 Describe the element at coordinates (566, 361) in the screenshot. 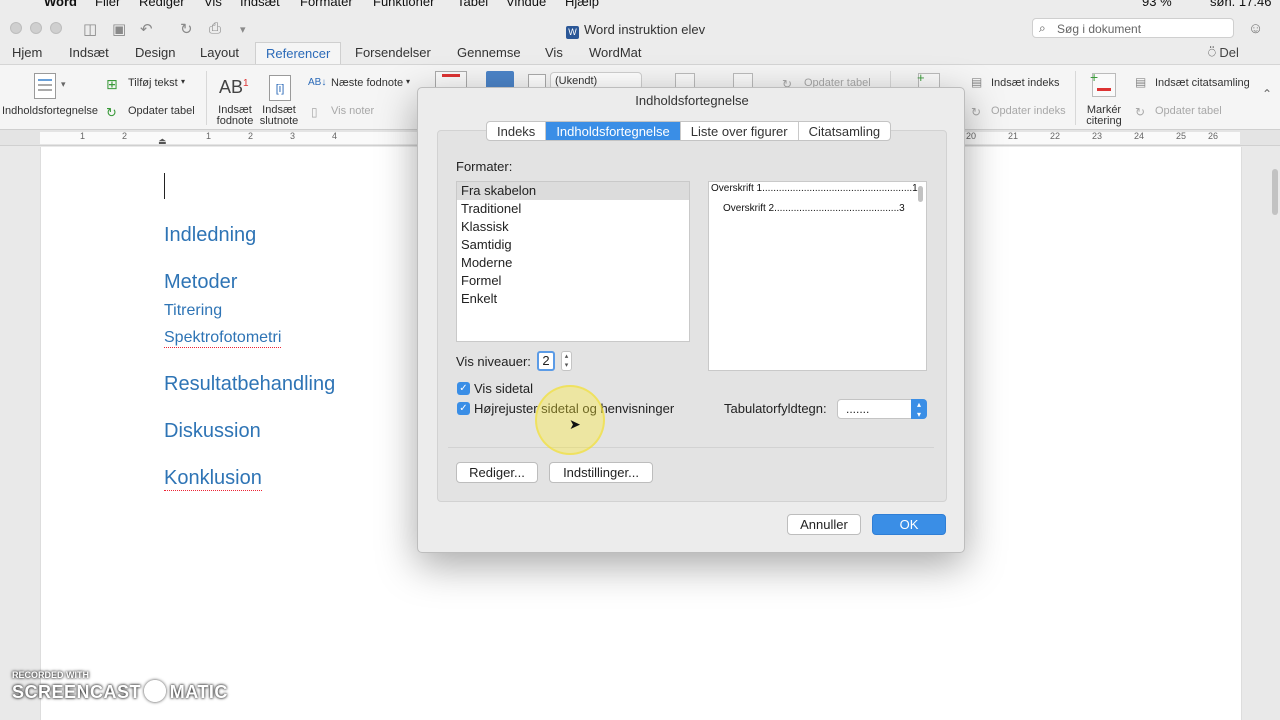

I see `levels-stepper: ▴ ▾` at that location.